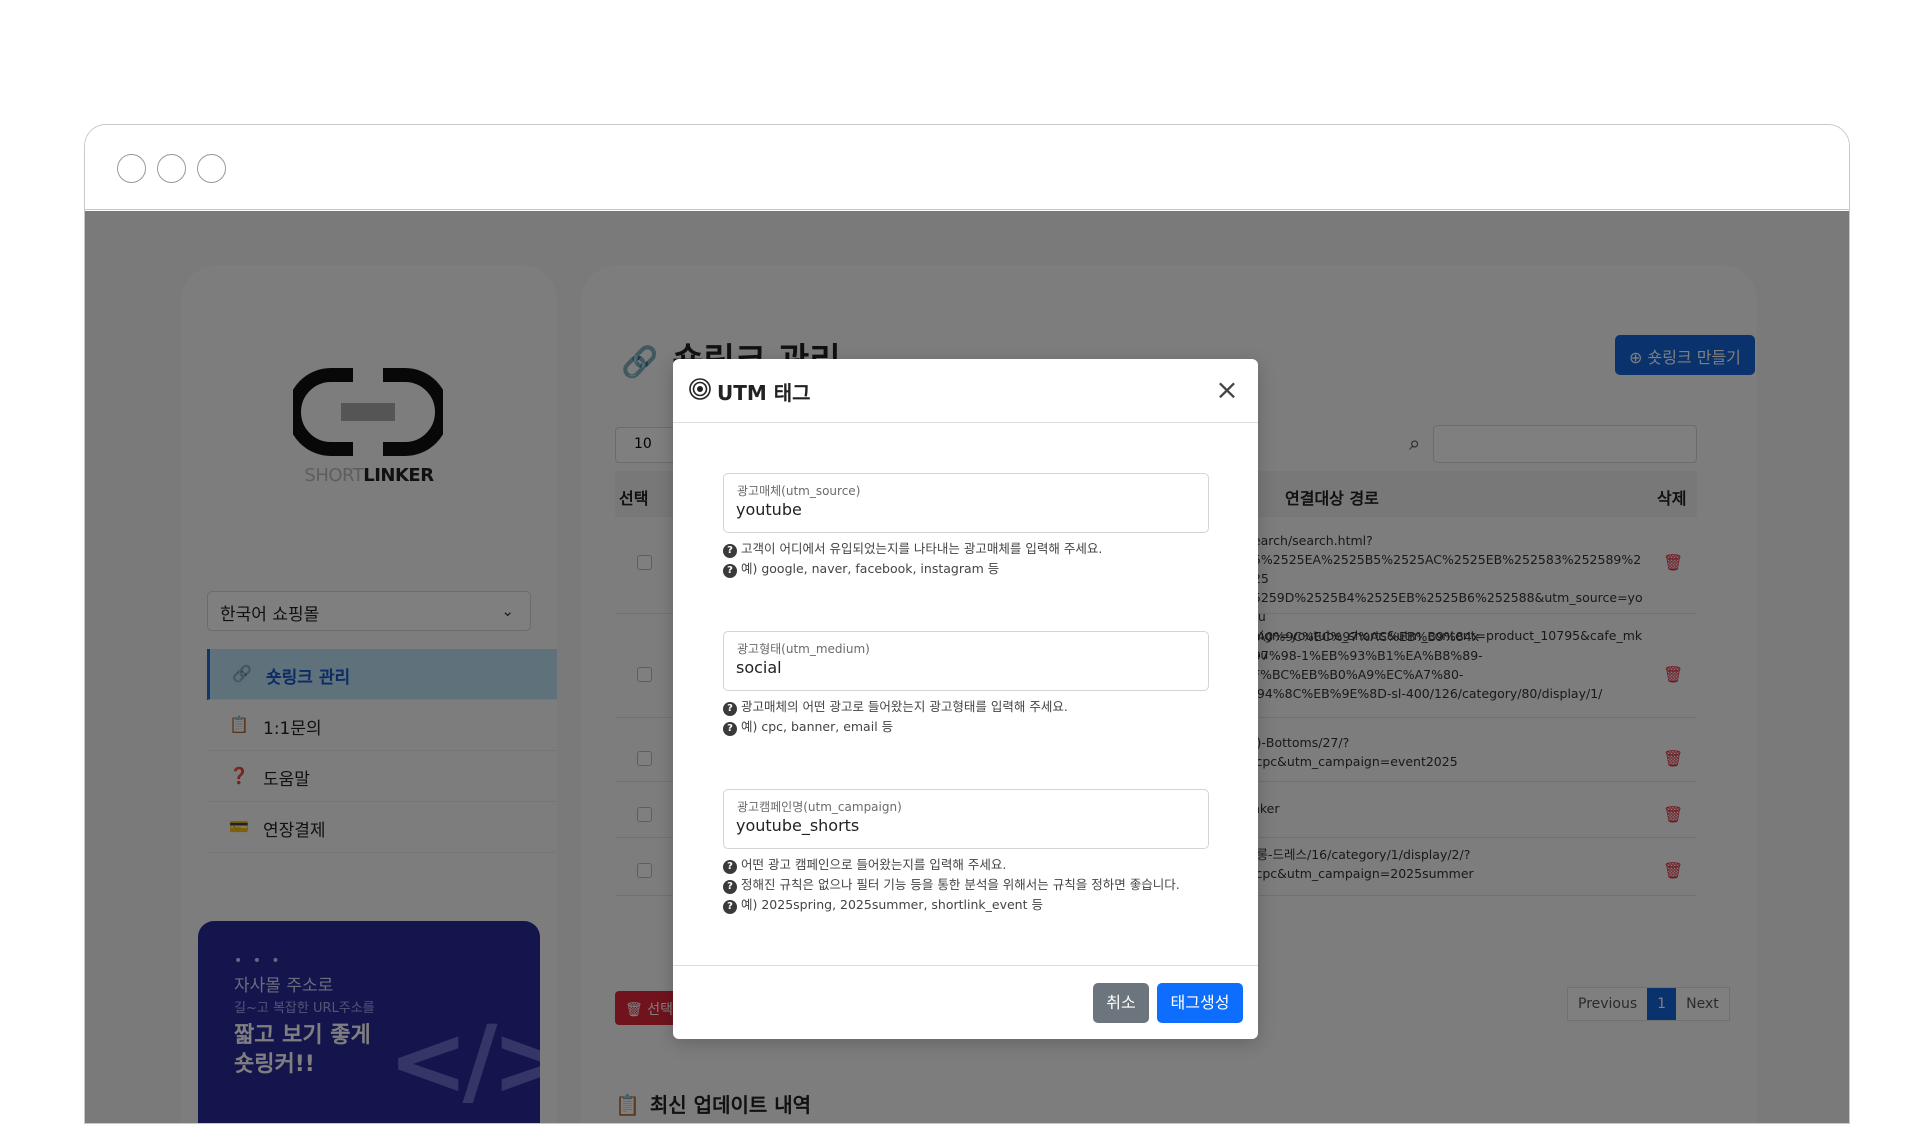 This screenshot has width=1920, height=1124. I want to click on target-icon, so click(700, 389).